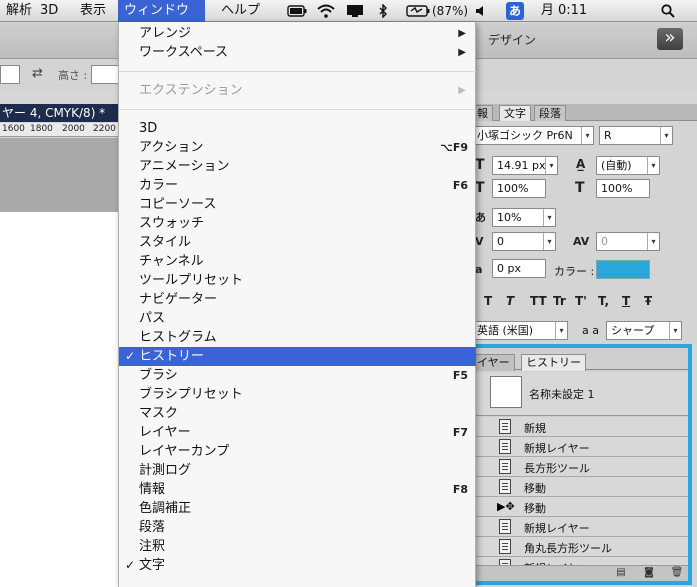 The height and width of the screenshot is (587, 697). Describe the element at coordinates (297, 508) in the screenshot. I see `menu-item: 色調補正` at that location.